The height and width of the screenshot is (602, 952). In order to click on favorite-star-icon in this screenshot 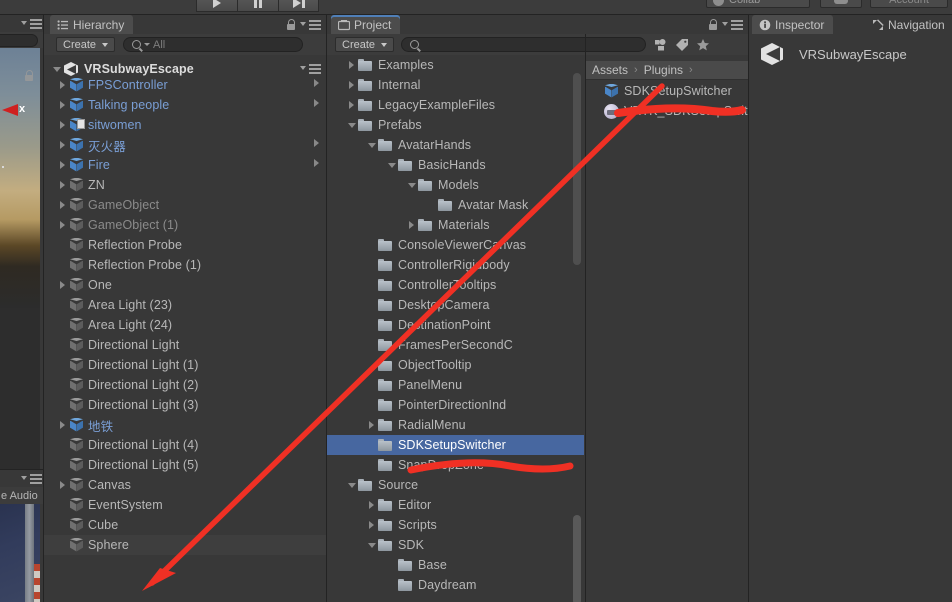, I will do `click(702, 44)`.